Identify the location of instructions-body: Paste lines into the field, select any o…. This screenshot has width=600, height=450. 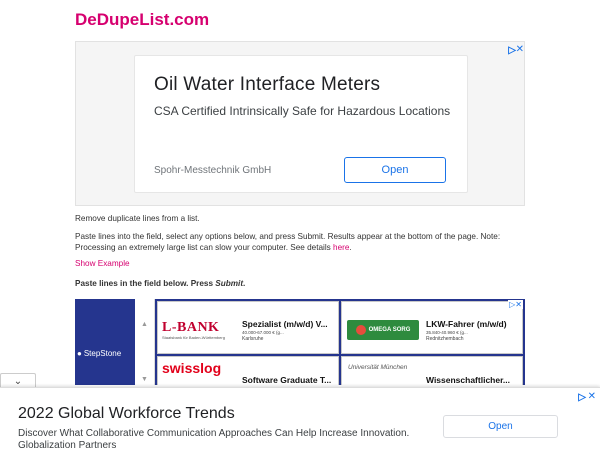
(288, 242).